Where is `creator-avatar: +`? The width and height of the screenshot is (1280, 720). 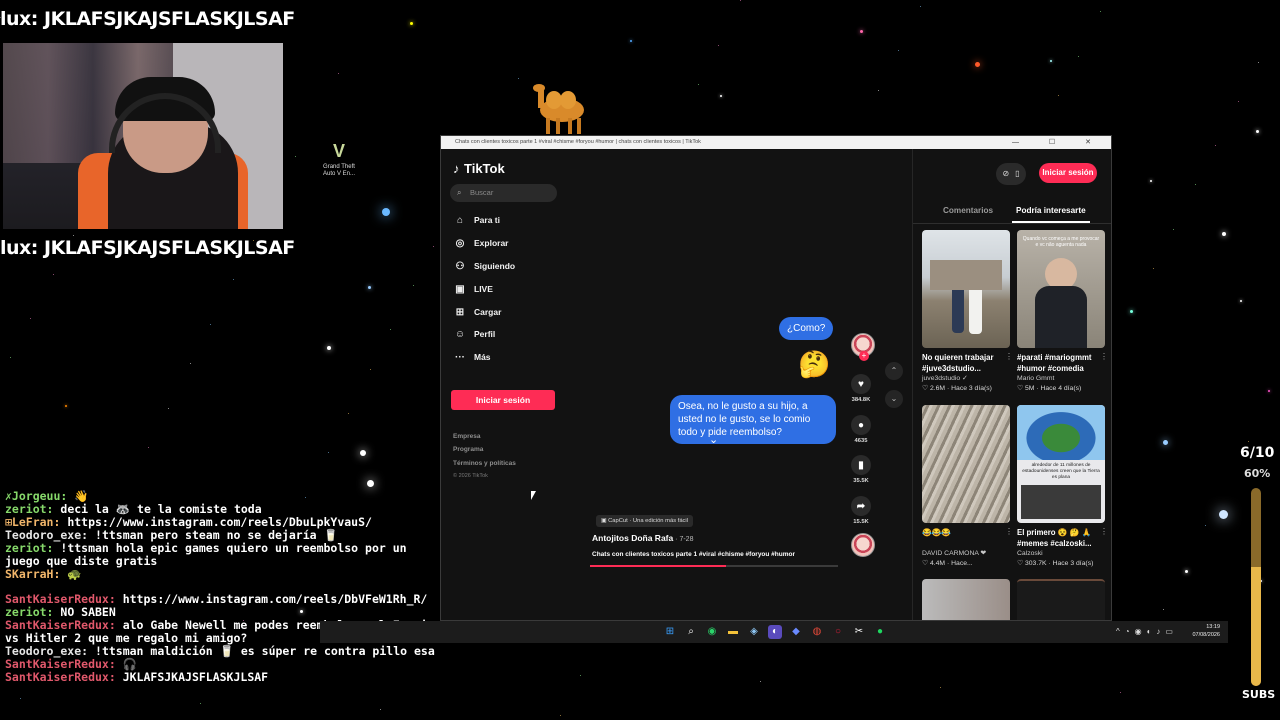
creator-avatar: + is located at coordinates (863, 347).